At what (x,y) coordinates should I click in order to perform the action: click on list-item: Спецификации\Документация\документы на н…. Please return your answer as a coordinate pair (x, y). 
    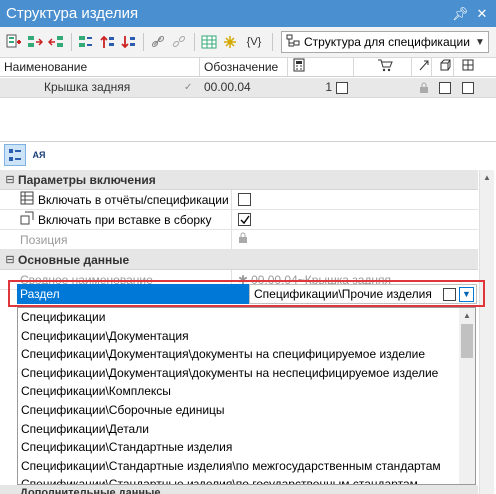
    Looking at the image, I should click on (238, 373).